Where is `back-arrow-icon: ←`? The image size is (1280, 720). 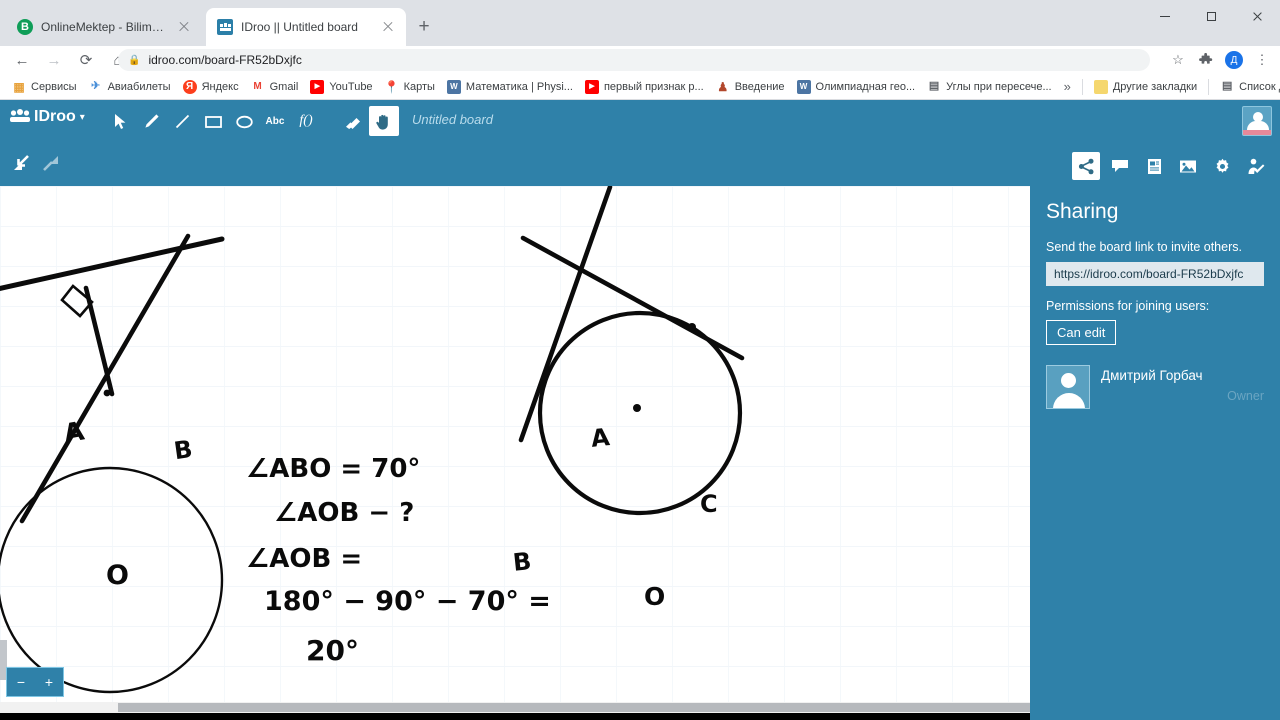
back-arrow-icon: ← is located at coordinates (22, 60).